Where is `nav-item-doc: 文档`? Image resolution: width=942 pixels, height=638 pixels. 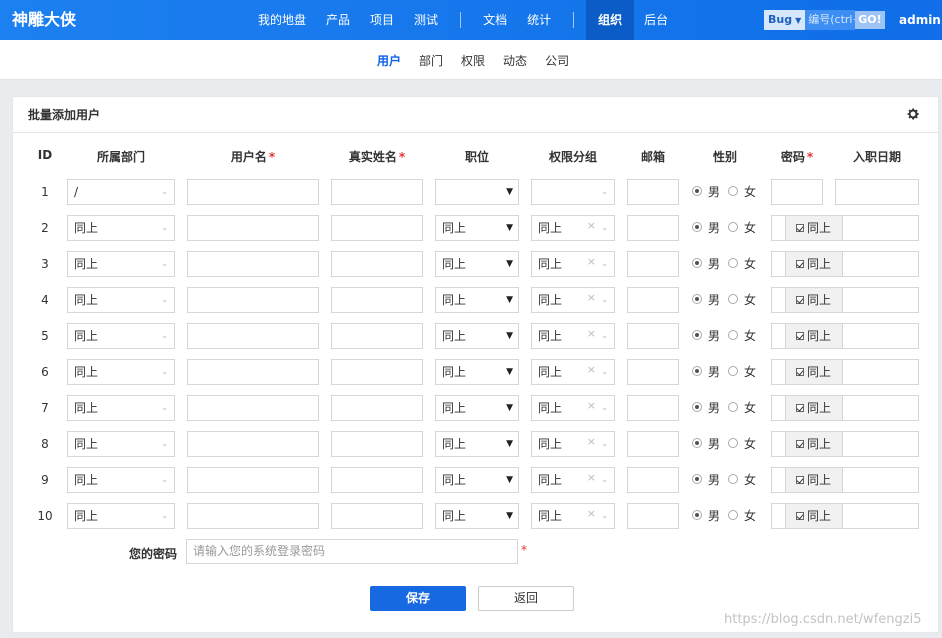
nav-item-doc: 文档 is located at coordinates (495, 20).